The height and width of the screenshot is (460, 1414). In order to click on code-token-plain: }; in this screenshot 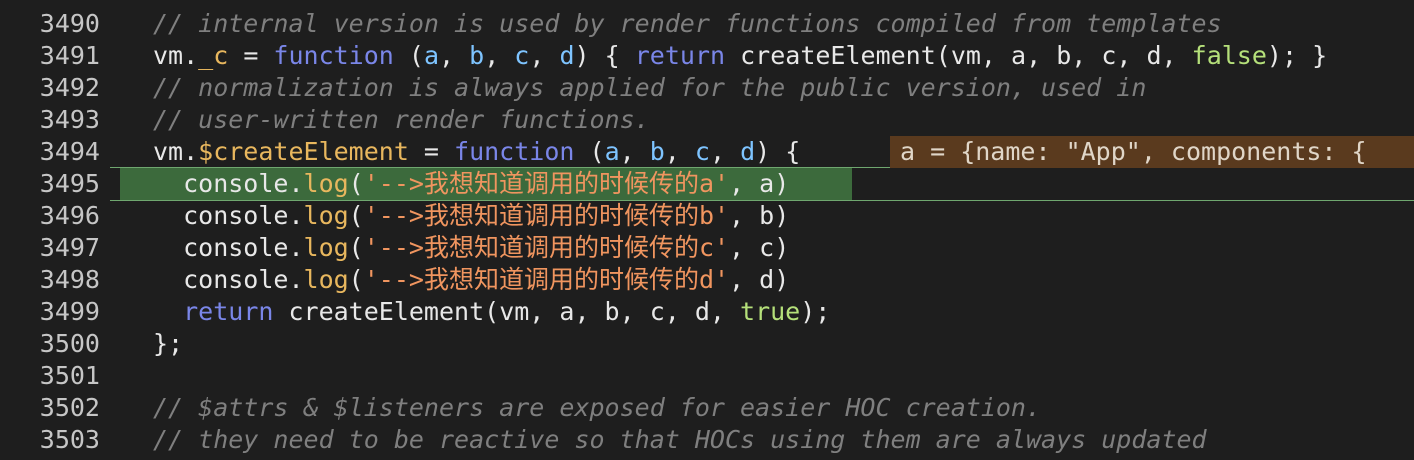, I will do `click(168, 343)`.